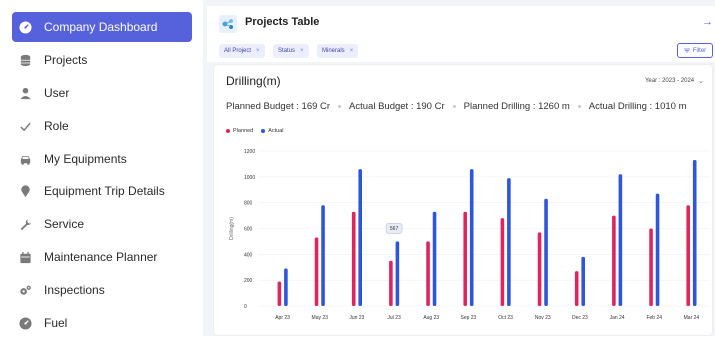  What do you see at coordinates (102, 323) in the screenshot?
I see `sidebar-item-fuel: Fuel` at bounding box center [102, 323].